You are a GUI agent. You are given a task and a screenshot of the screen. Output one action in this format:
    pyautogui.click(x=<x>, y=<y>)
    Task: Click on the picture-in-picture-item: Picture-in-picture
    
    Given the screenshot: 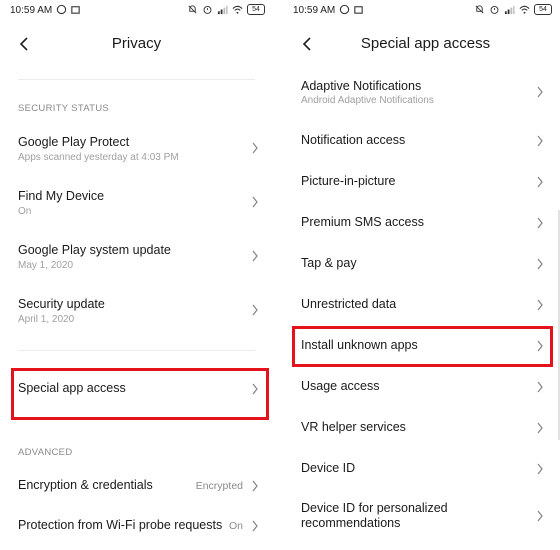 What is the action you would take?
    pyautogui.click(x=423, y=181)
    